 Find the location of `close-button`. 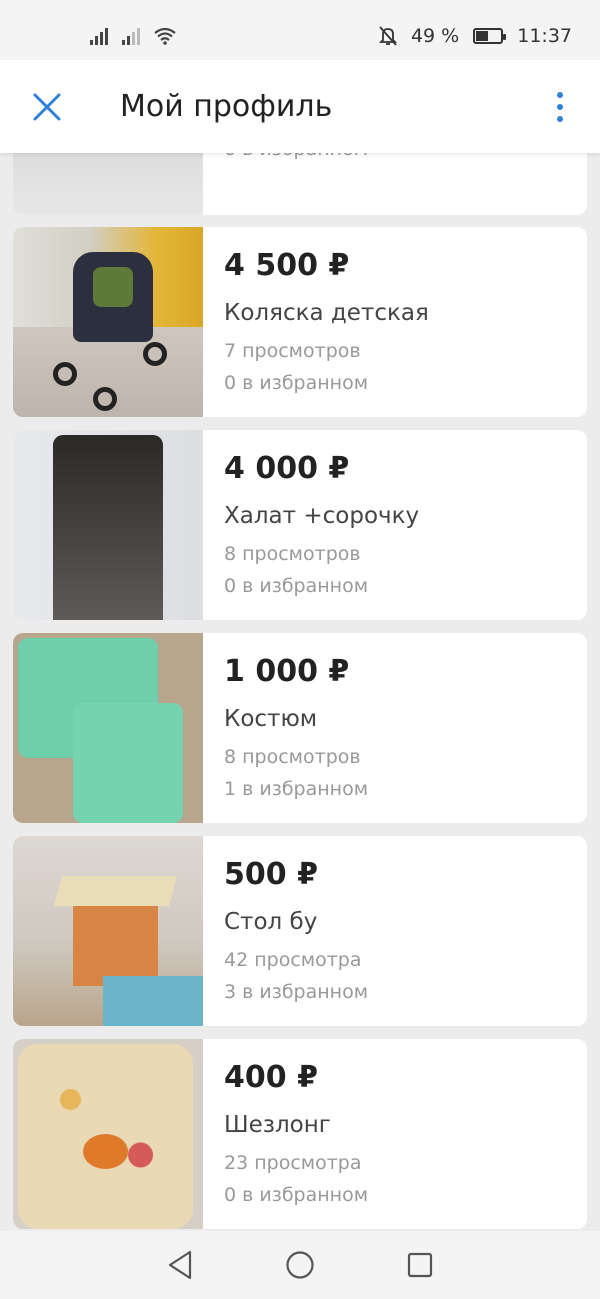

close-button is located at coordinates (47, 106).